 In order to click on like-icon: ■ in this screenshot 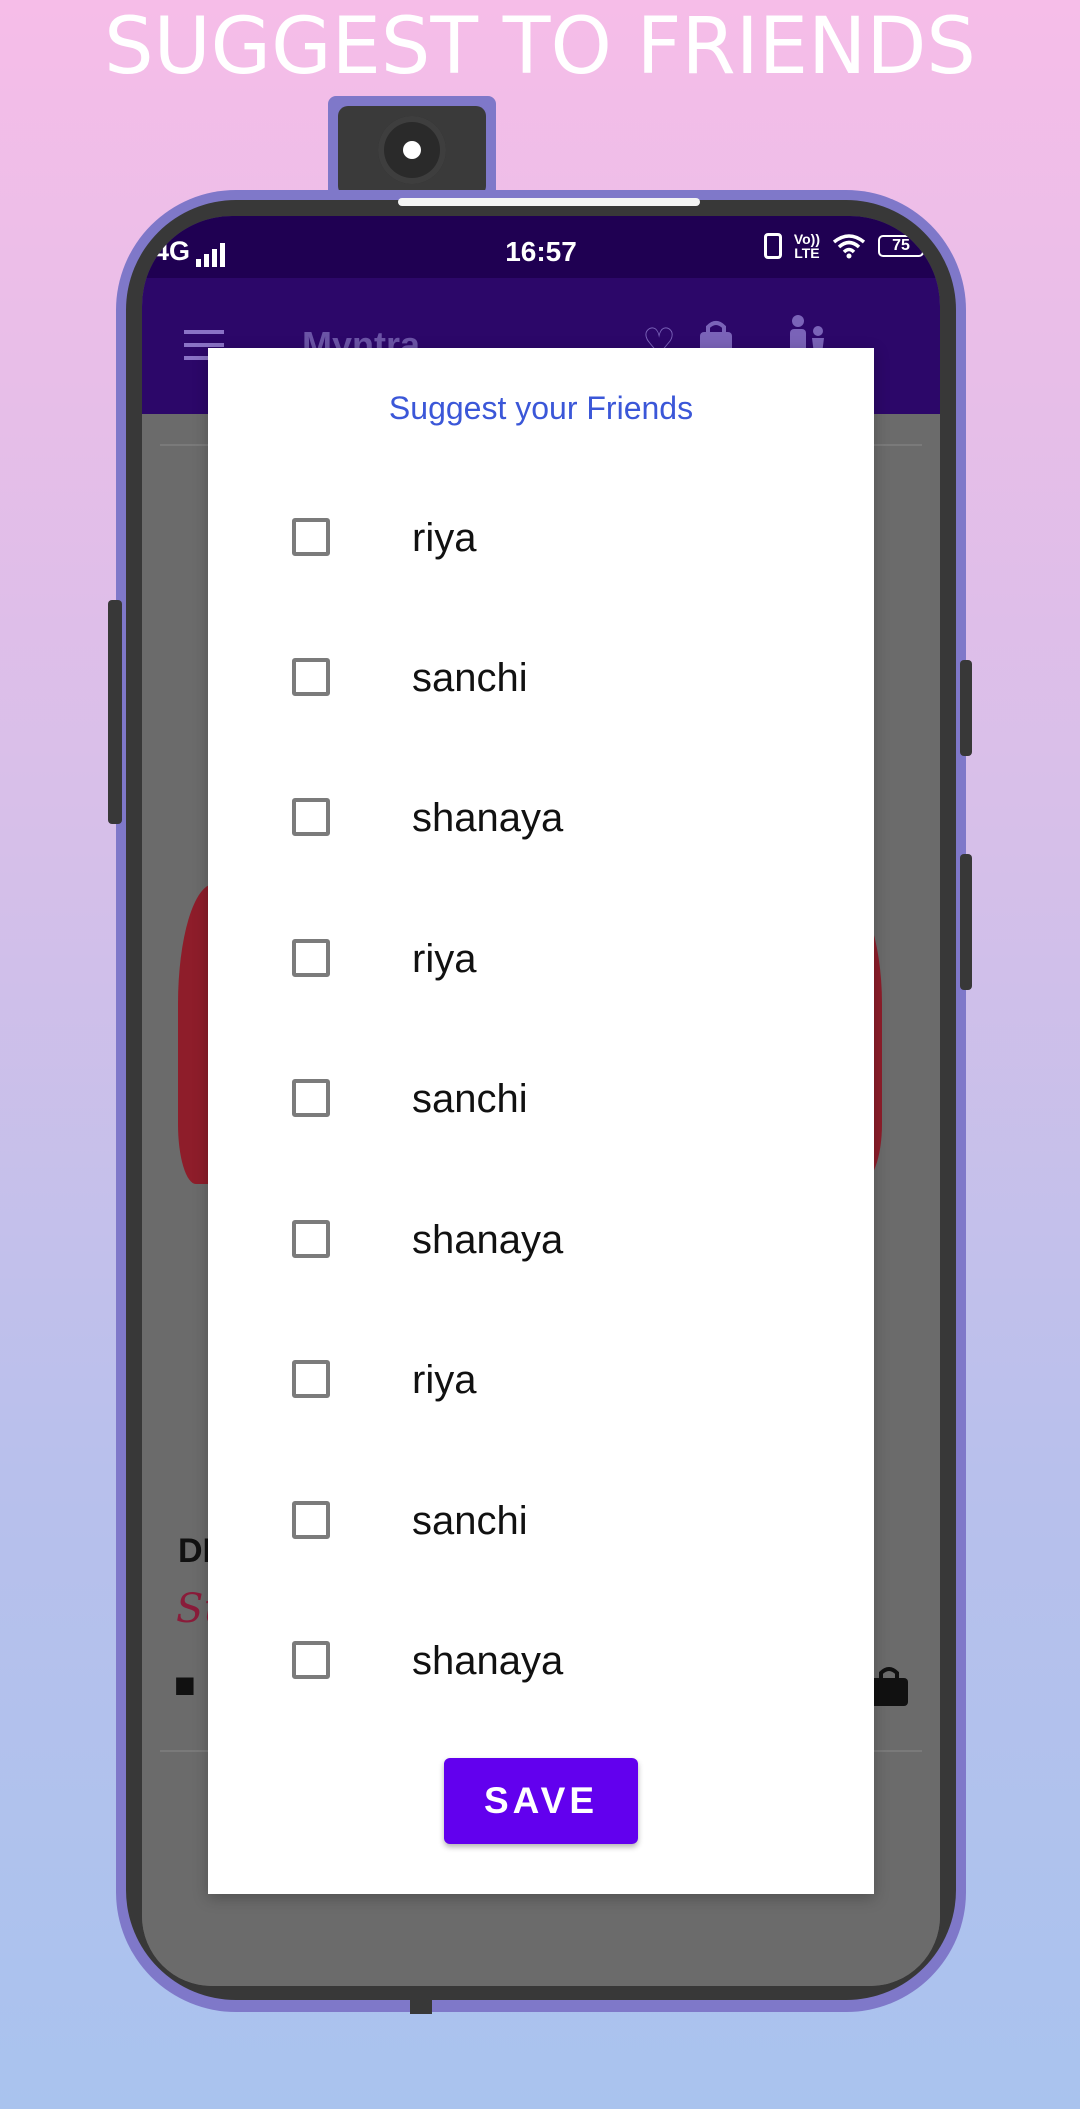, I will do `click(185, 1685)`.